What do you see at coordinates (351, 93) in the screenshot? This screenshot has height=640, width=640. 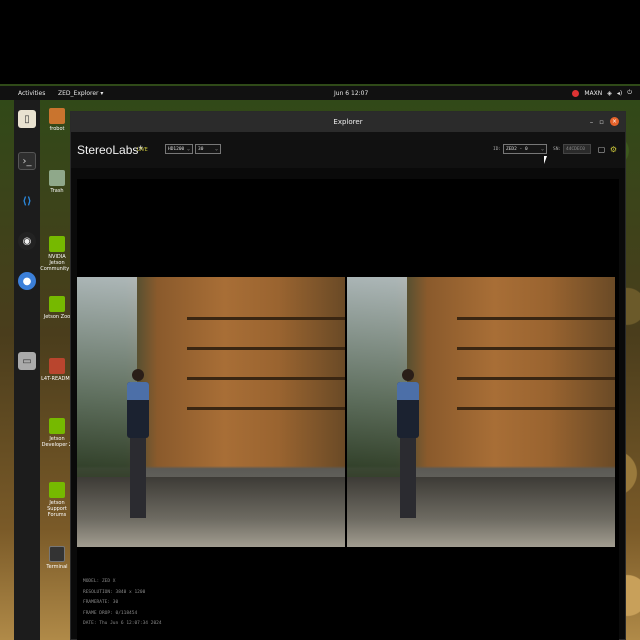 I see `clock: Jun 6 12:07` at bounding box center [351, 93].